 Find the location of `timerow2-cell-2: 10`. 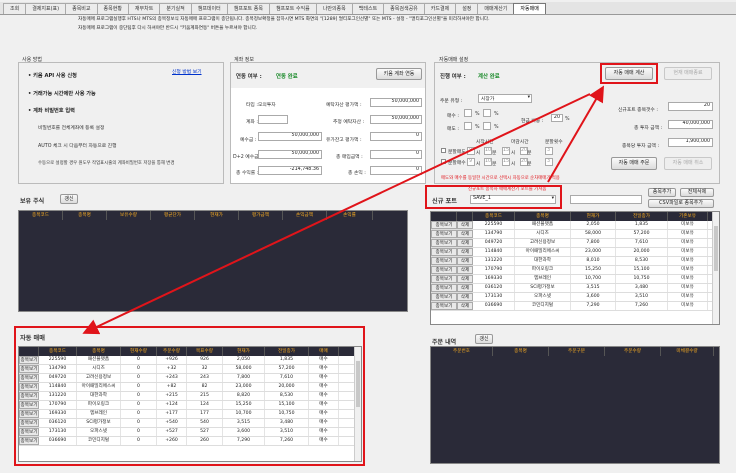

timerow2-cell-2: 10 is located at coordinates (488, 162).